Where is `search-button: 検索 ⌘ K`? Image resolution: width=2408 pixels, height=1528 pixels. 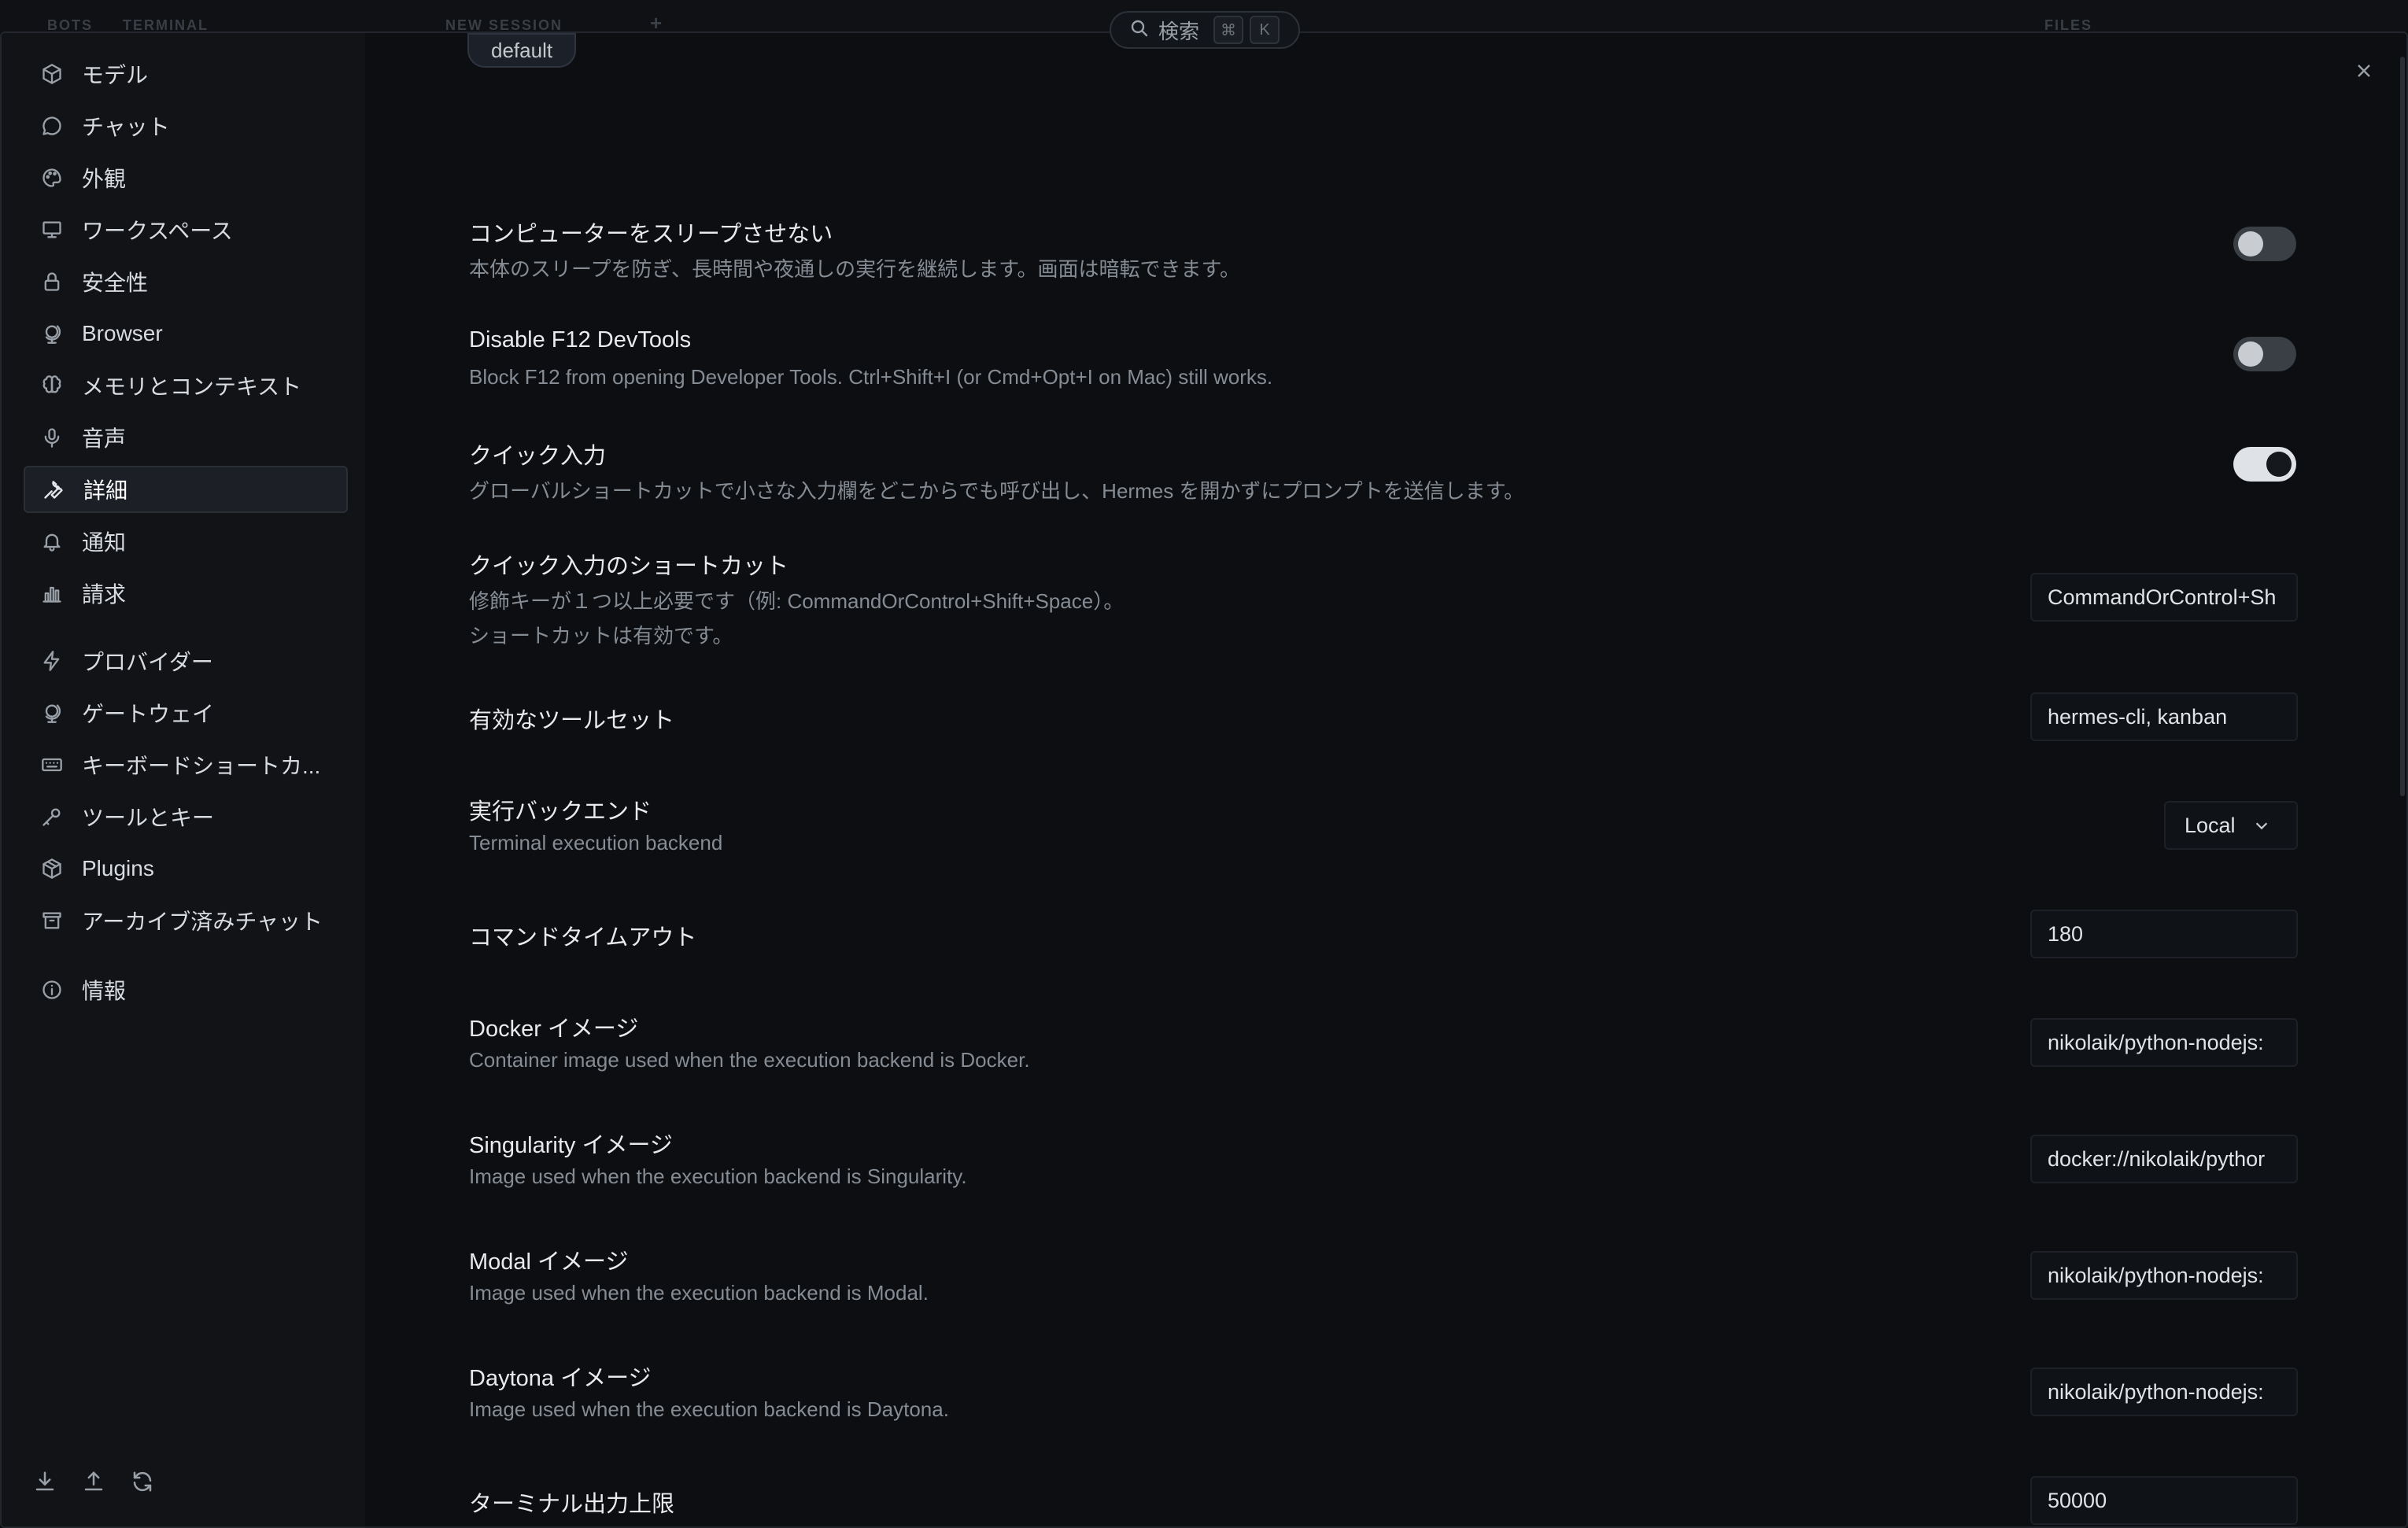
search-button: 検索 ⌘ K is located at coordinates (1205, 30).